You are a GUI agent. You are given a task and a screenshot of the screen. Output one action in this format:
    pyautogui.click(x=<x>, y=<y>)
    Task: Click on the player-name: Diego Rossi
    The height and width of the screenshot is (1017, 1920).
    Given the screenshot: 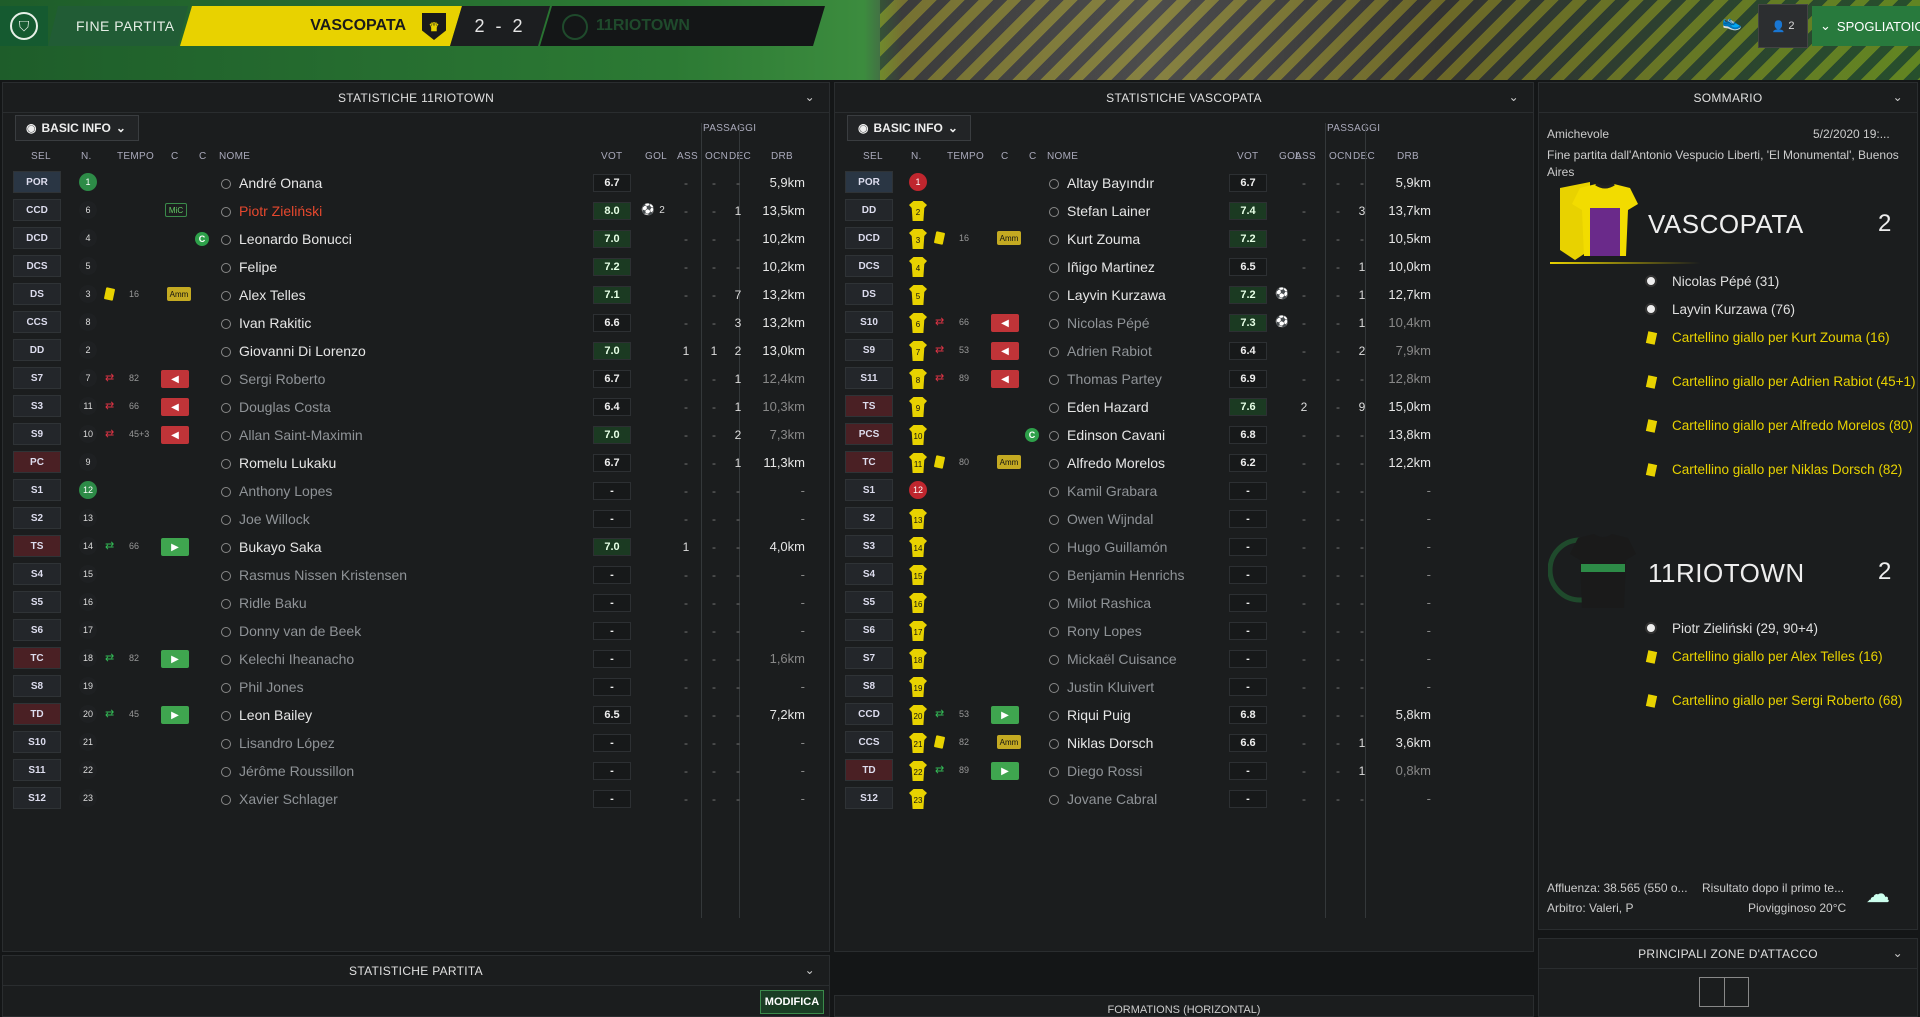 What is the action you would take?
    pyautogui.click(x=1104, y=771)
    